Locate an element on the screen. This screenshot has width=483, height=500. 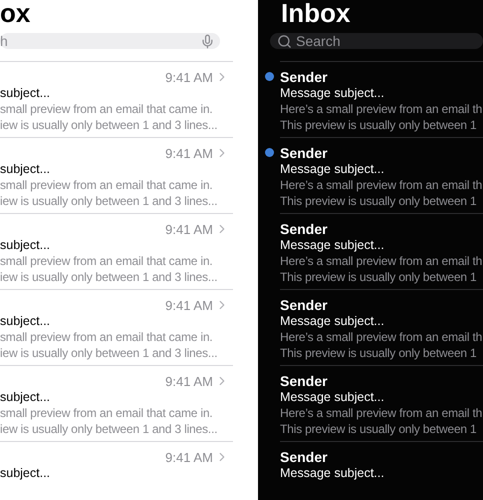
microphone-icon is located at coordinates (207, 41).